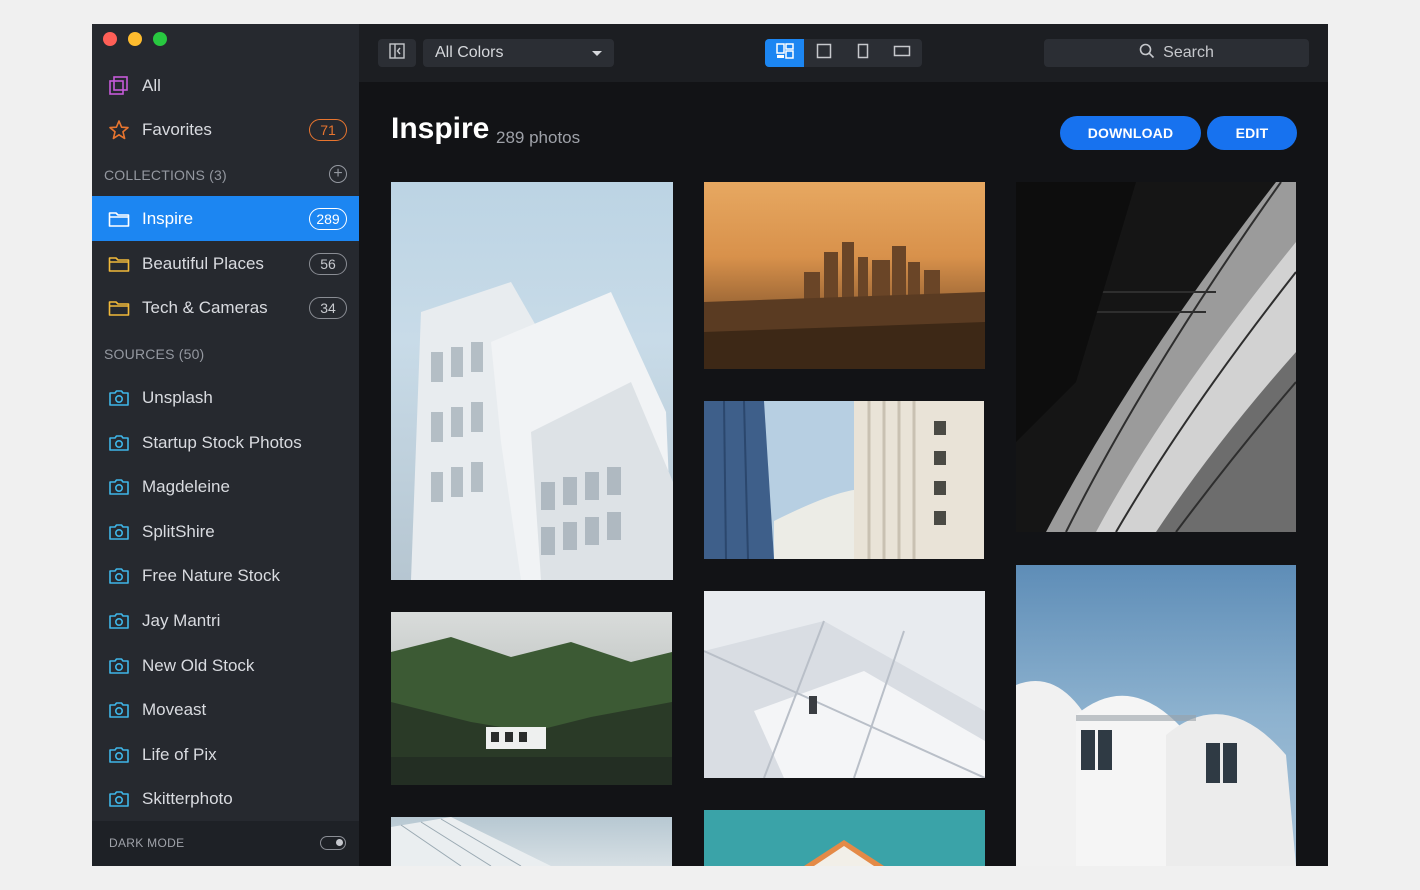 Image resolution: width=1420 pixels, height=890 pixels. Describe the element at coordinates (160, 39) in the screenshot. I see `zoom-window-button` at that location.